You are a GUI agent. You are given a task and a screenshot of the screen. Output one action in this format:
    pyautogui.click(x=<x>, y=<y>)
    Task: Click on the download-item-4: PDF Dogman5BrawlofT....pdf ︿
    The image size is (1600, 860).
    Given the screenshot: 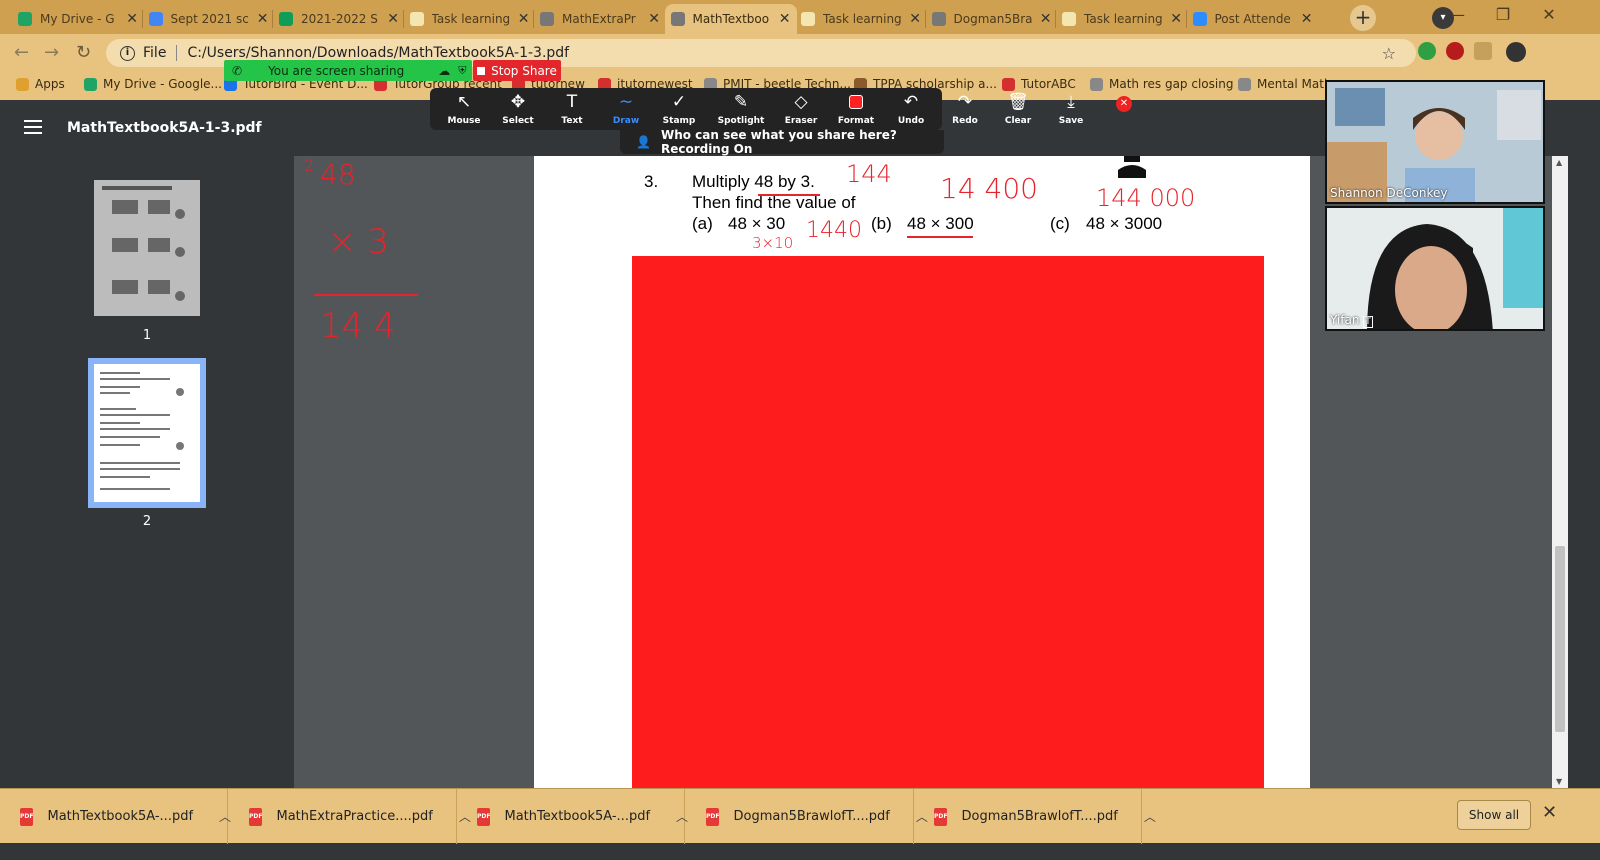 What is the action you would take?
    pyautogui.click(x=807, y=816)
    